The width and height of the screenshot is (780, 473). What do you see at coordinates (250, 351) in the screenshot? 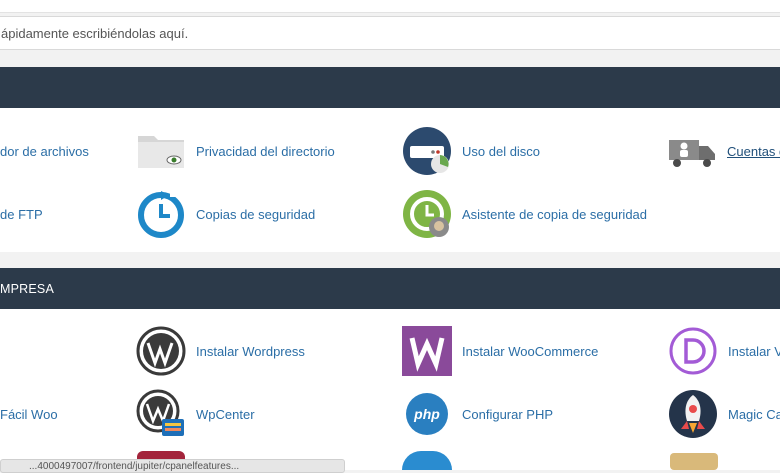
I see `install-wordpress-label: Instalar Wordpress` at bounding box center [250, 351].